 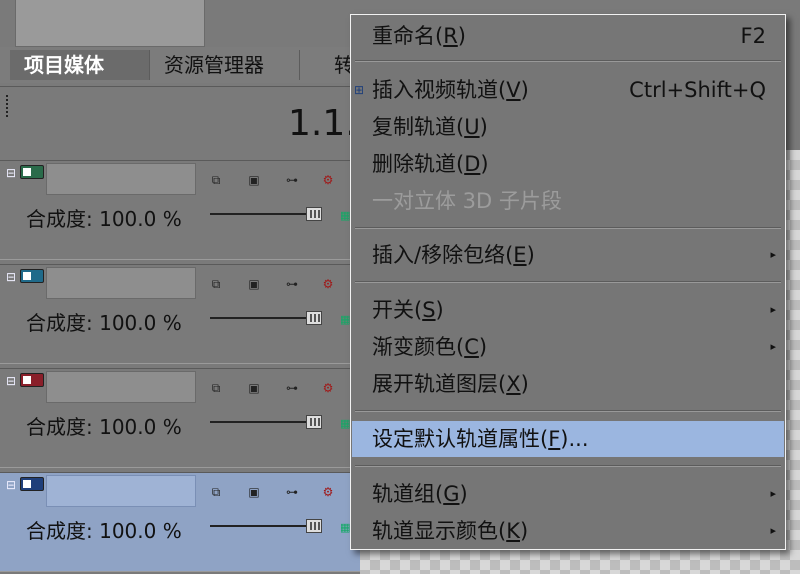 I want to click on menu-item-accel-key: K, so click(x=513, y=531).